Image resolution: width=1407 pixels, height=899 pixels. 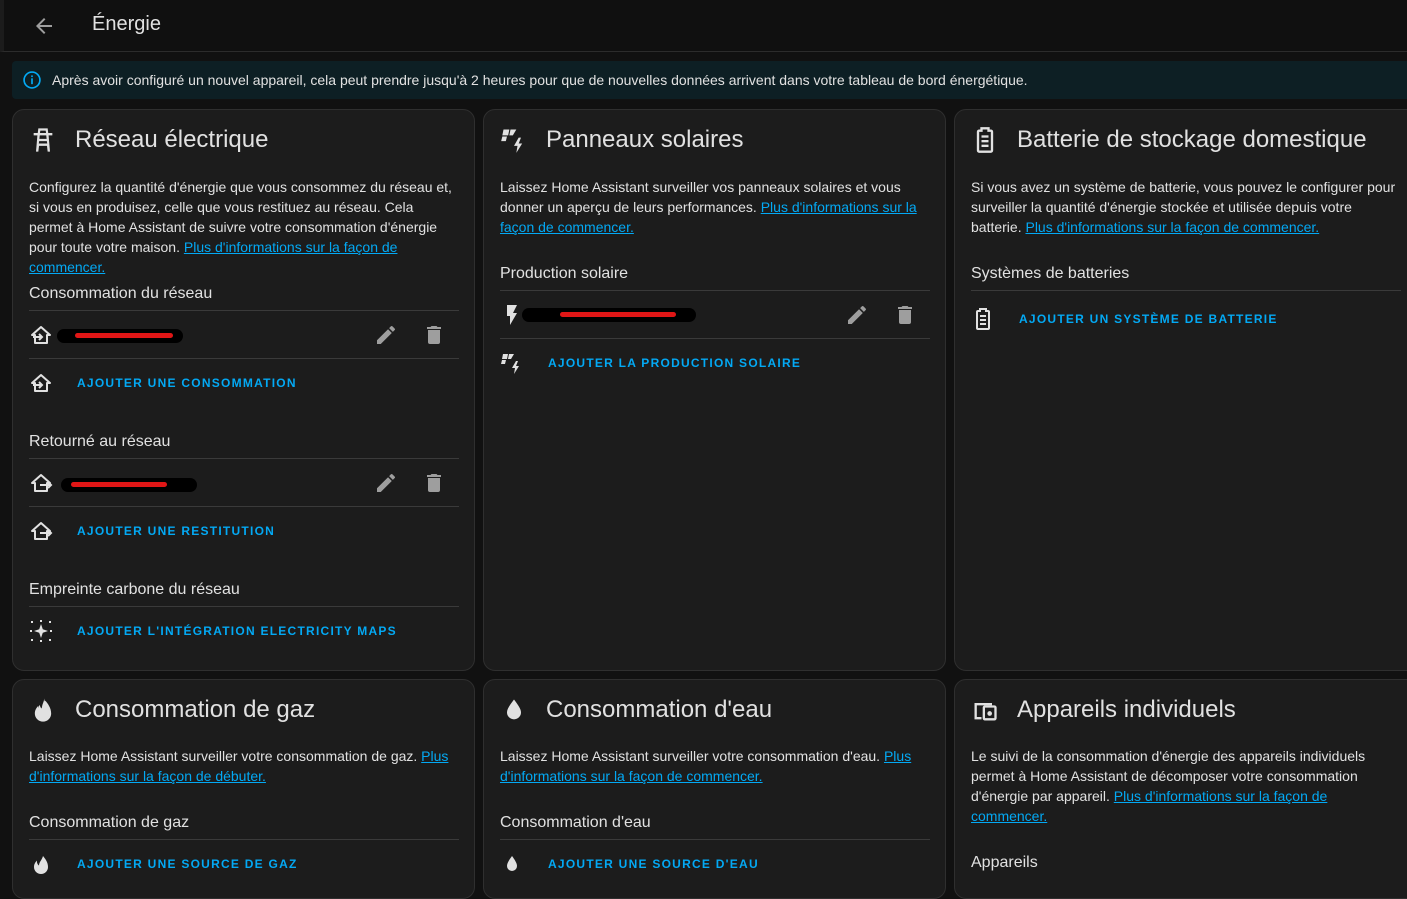 What do you see at coordinates (575, 822) in the screenshot?
I see `section-title: Consommation d'eau` at bounding box center [575, 822].